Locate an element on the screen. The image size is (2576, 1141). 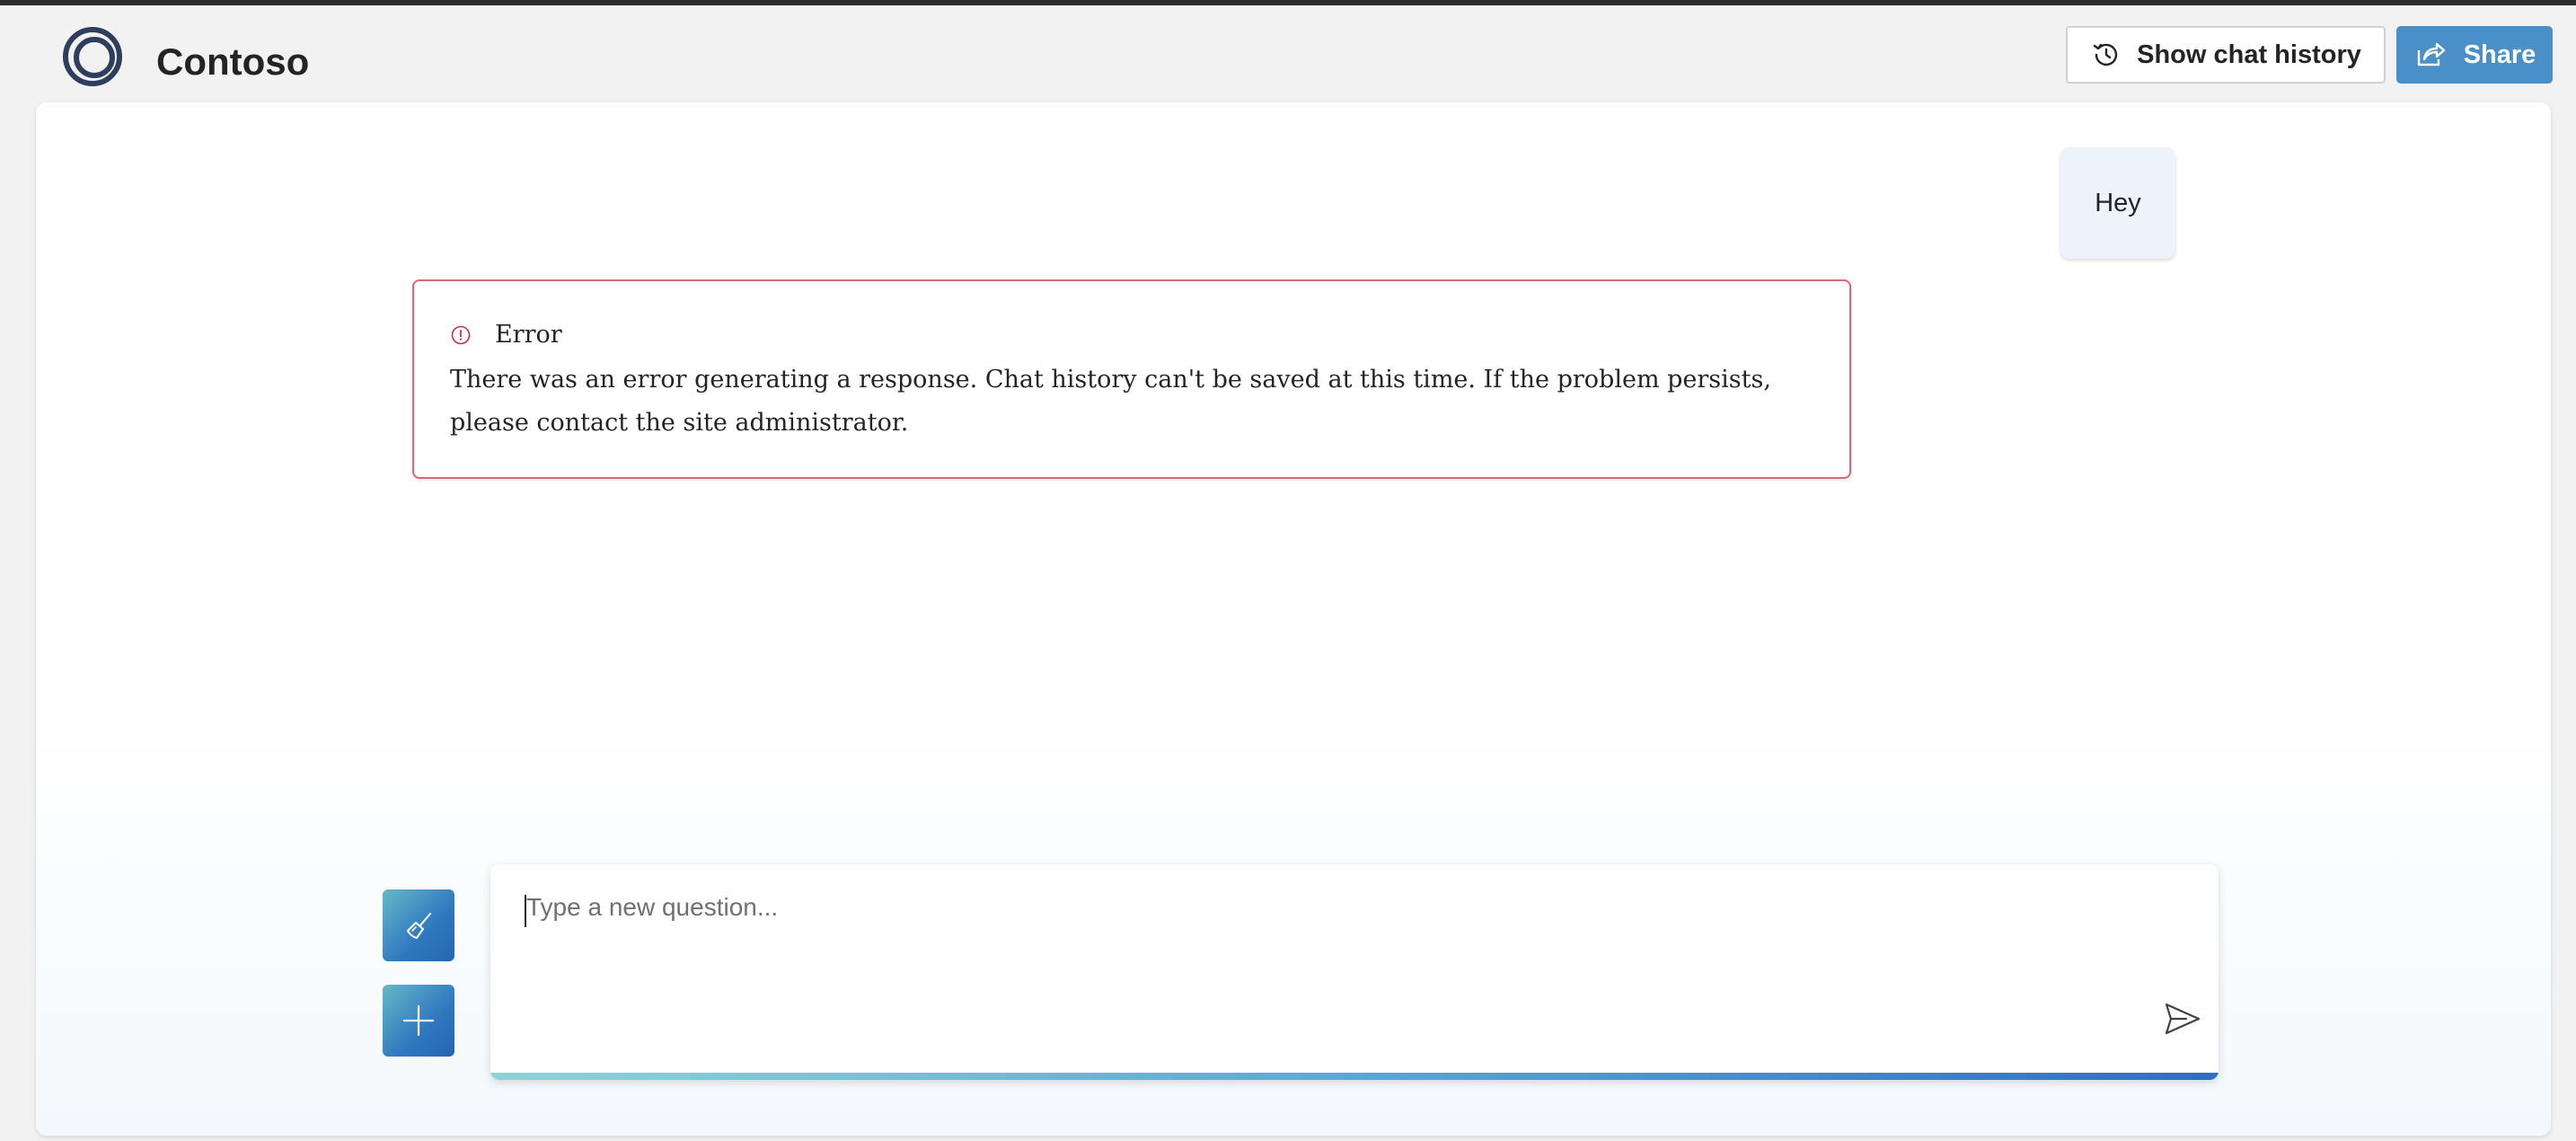
share-label: Share is located at coordinates (2499, 54).